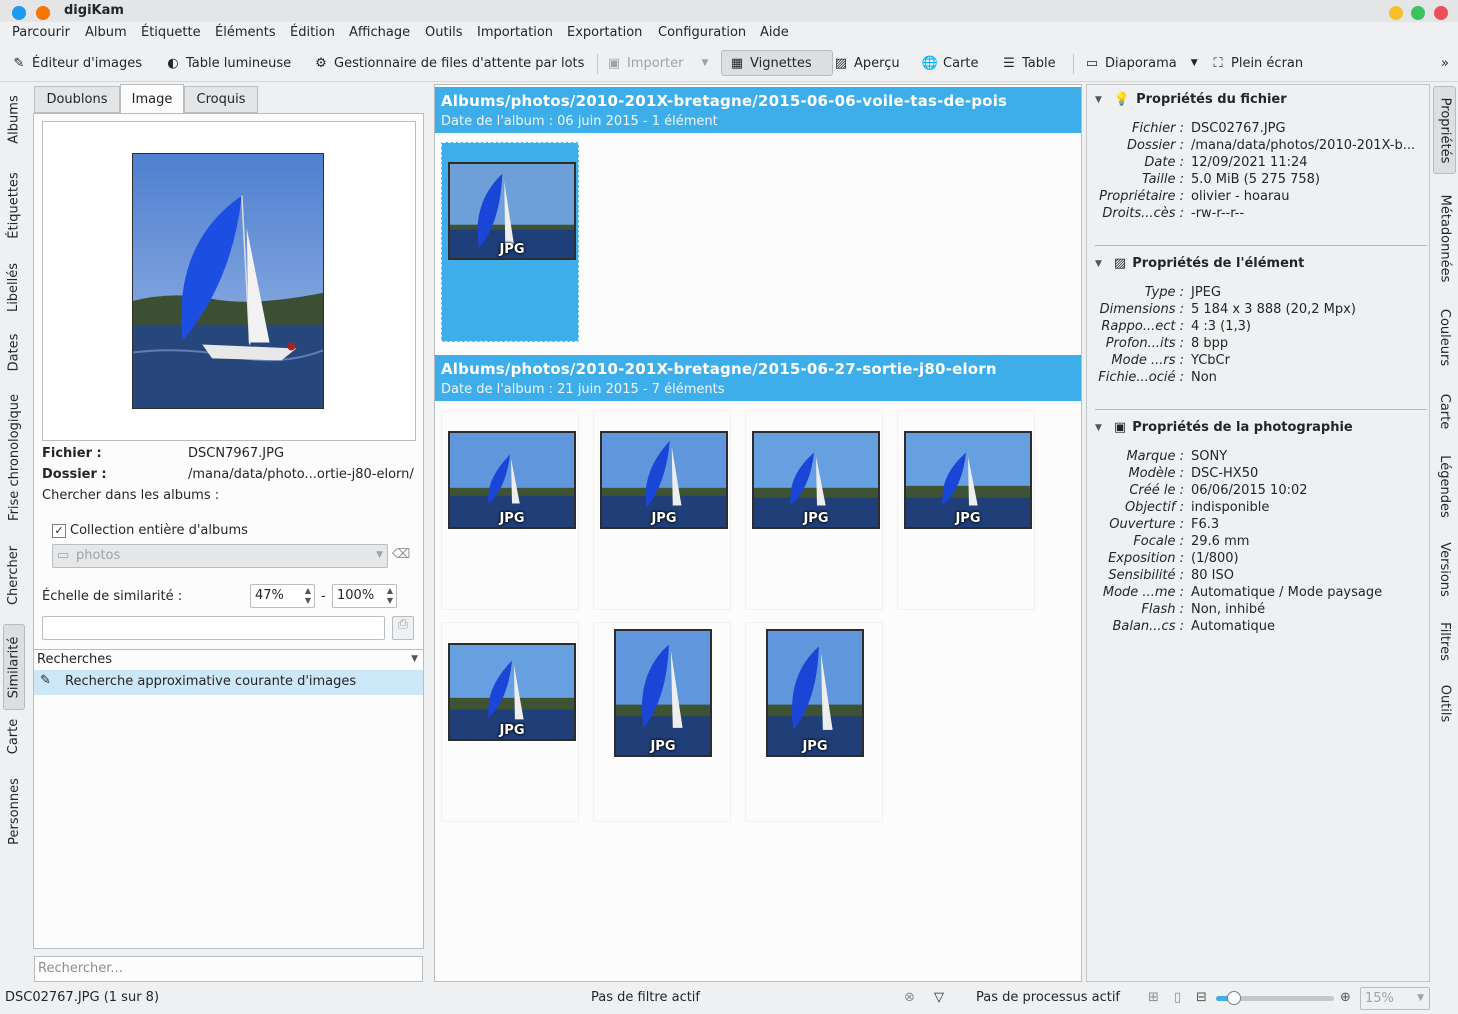  Describe the element at coordinates (909, 997) in the screenshot. I see `clear-filter-icon: ⊗` at that location.